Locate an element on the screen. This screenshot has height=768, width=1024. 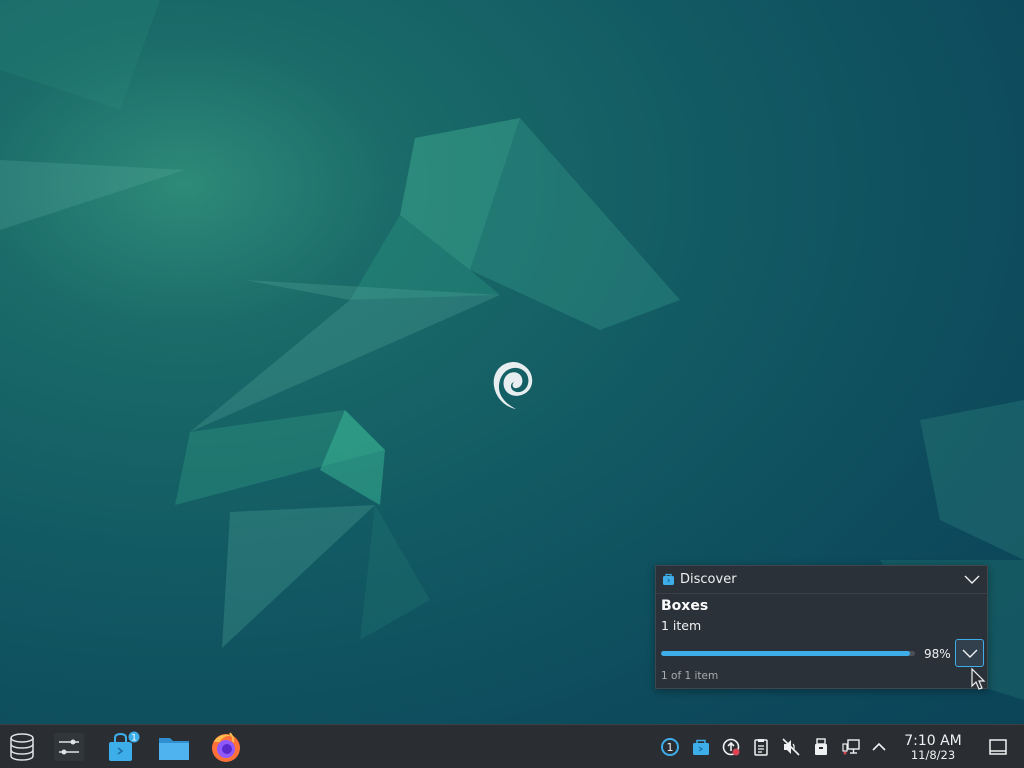
notifications-icon: 1 is located at coordinates (670, 747).